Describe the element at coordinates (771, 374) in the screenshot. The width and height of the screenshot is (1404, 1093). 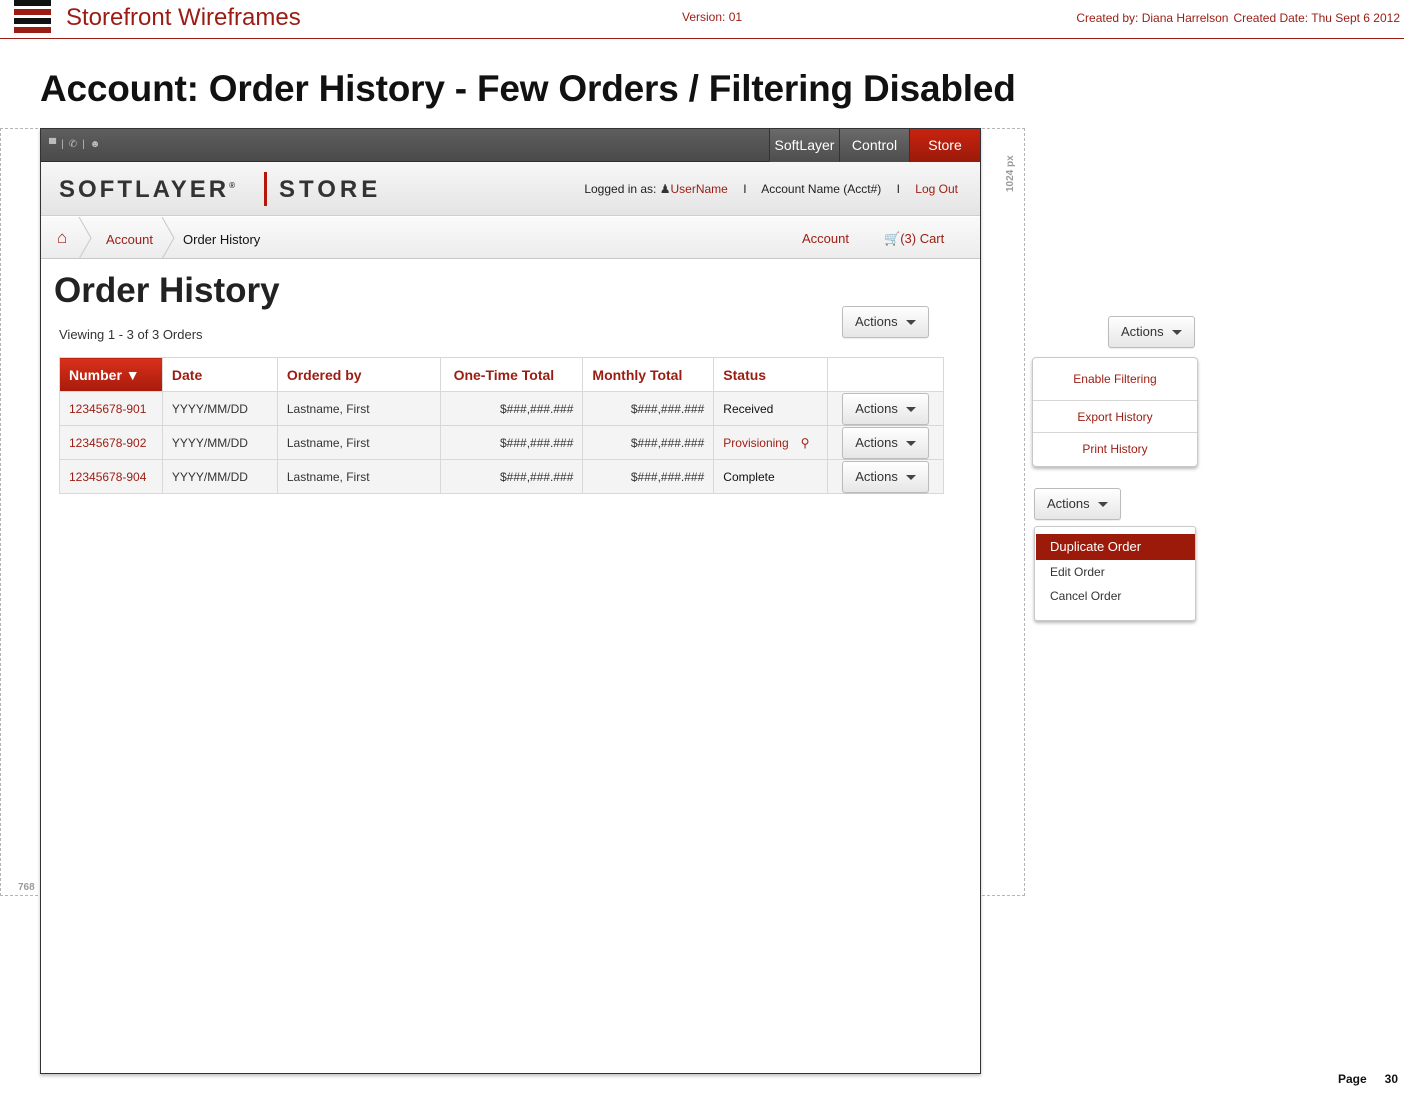
I see `col-status: Status` at that location.